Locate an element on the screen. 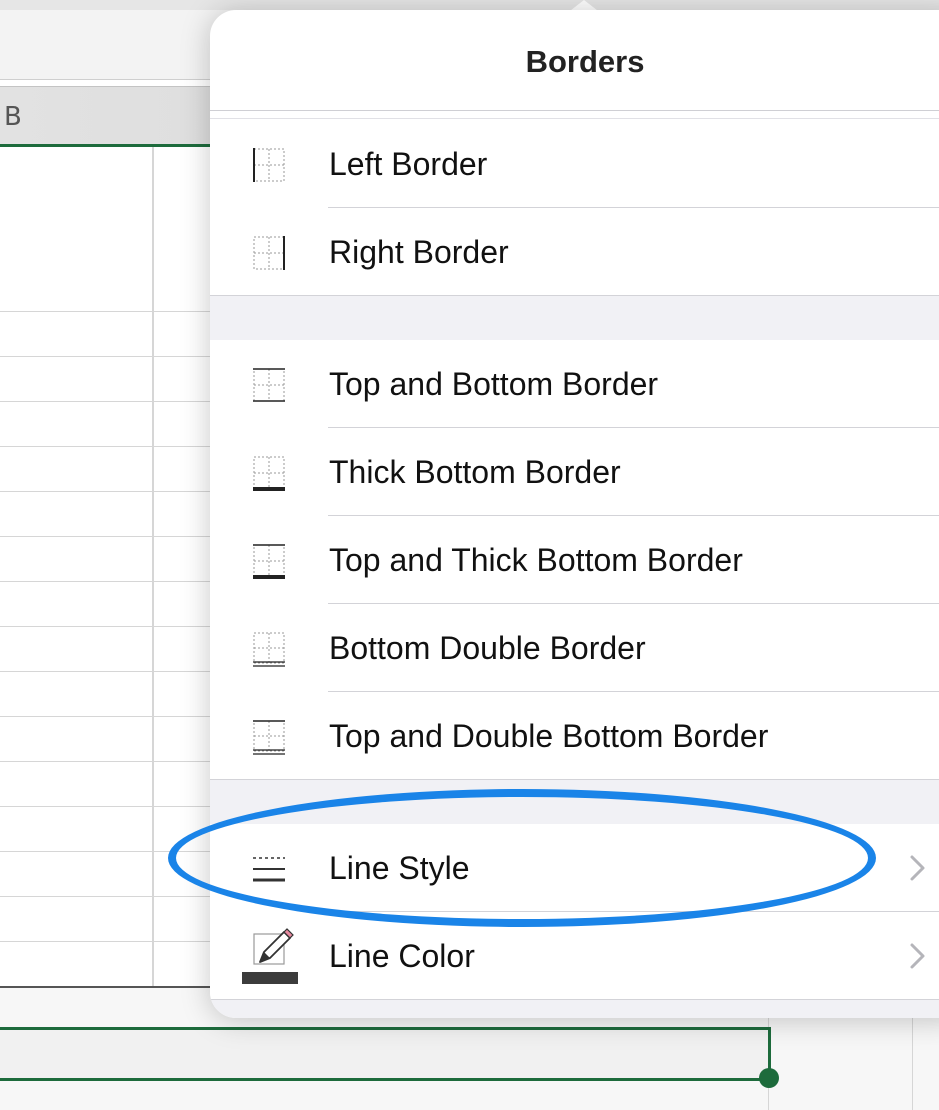 The height and width of the screenshot is (1110, 939). menu-item-line-style: Line Style is located at coordinates (574, 868).